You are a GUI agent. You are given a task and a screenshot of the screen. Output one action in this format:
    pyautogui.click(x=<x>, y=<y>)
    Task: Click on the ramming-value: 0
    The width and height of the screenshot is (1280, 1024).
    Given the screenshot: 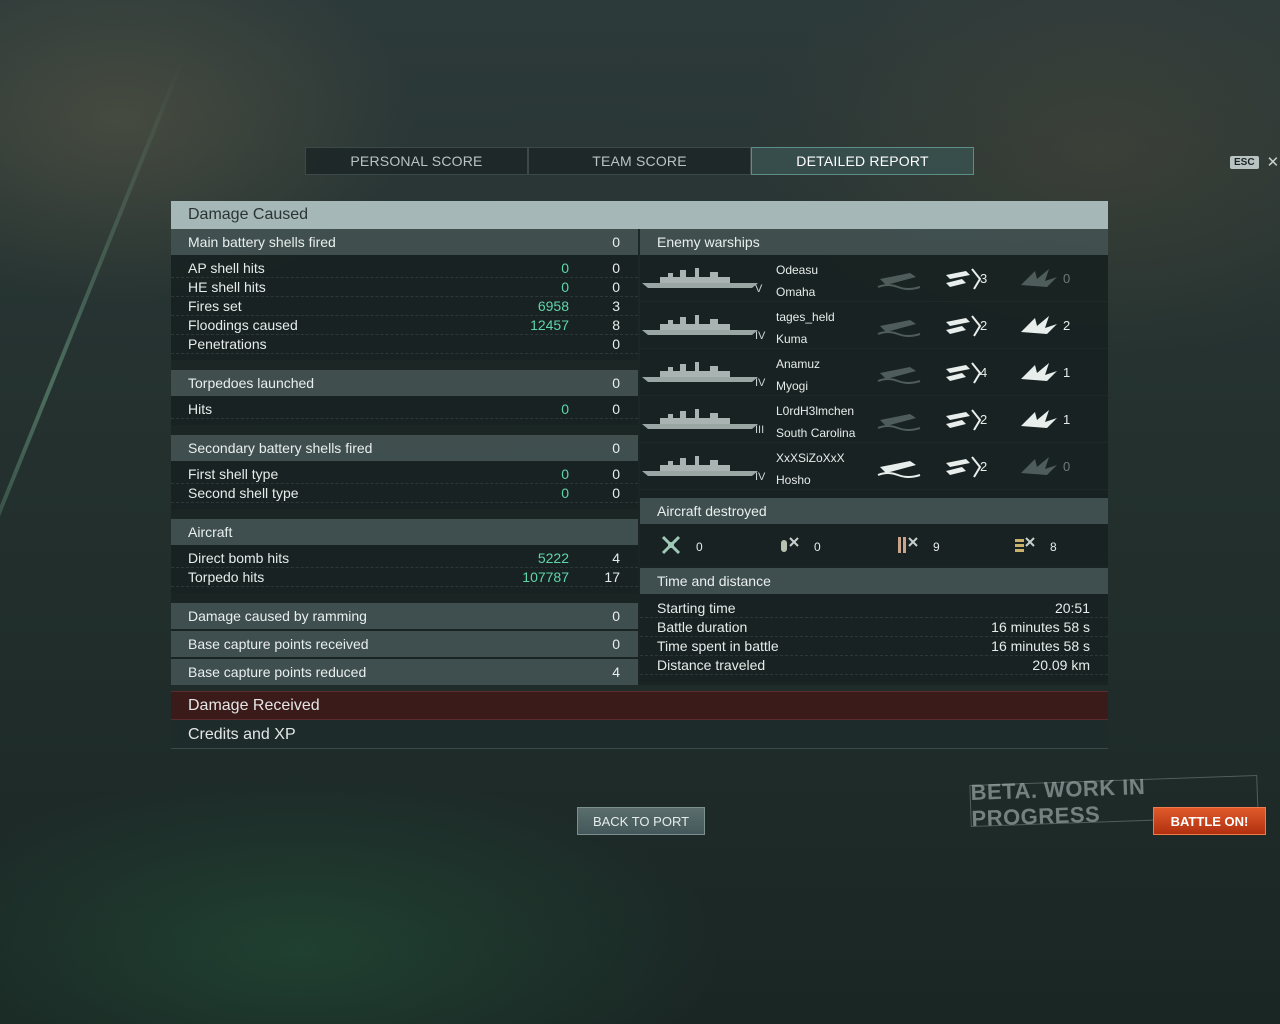 What is the action you would take?
    pyautogui.click(x=616, y=616)
    